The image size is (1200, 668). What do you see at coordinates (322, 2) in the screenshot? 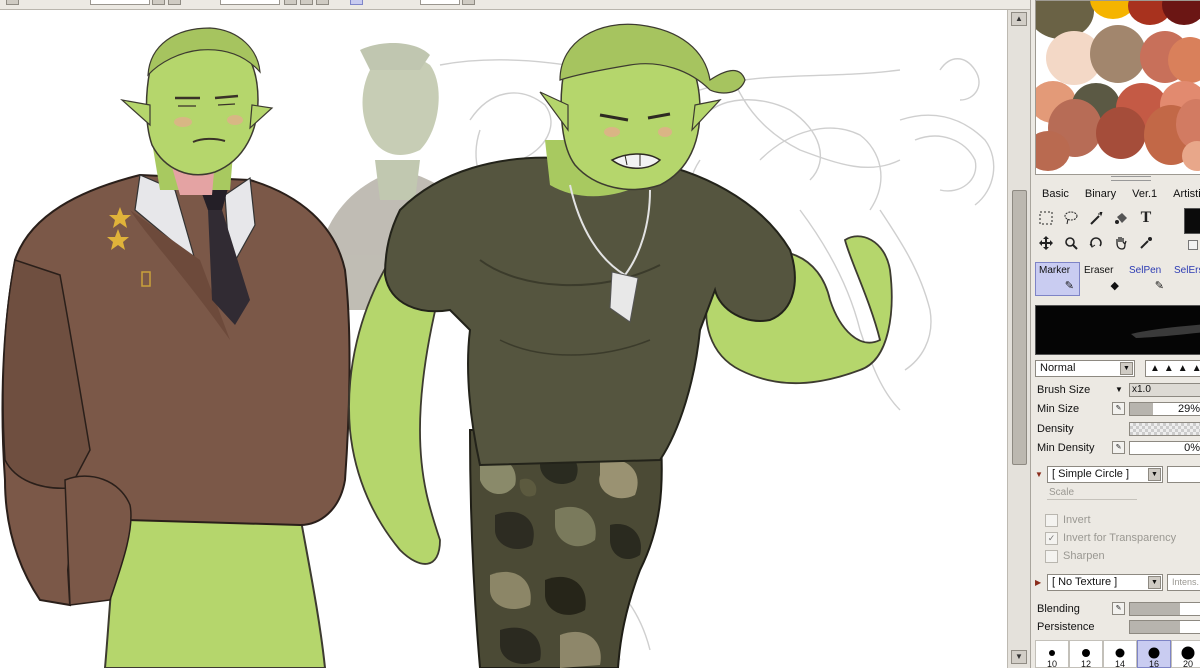
I see `rotate-reset-button` at bounding box center [322, 2].